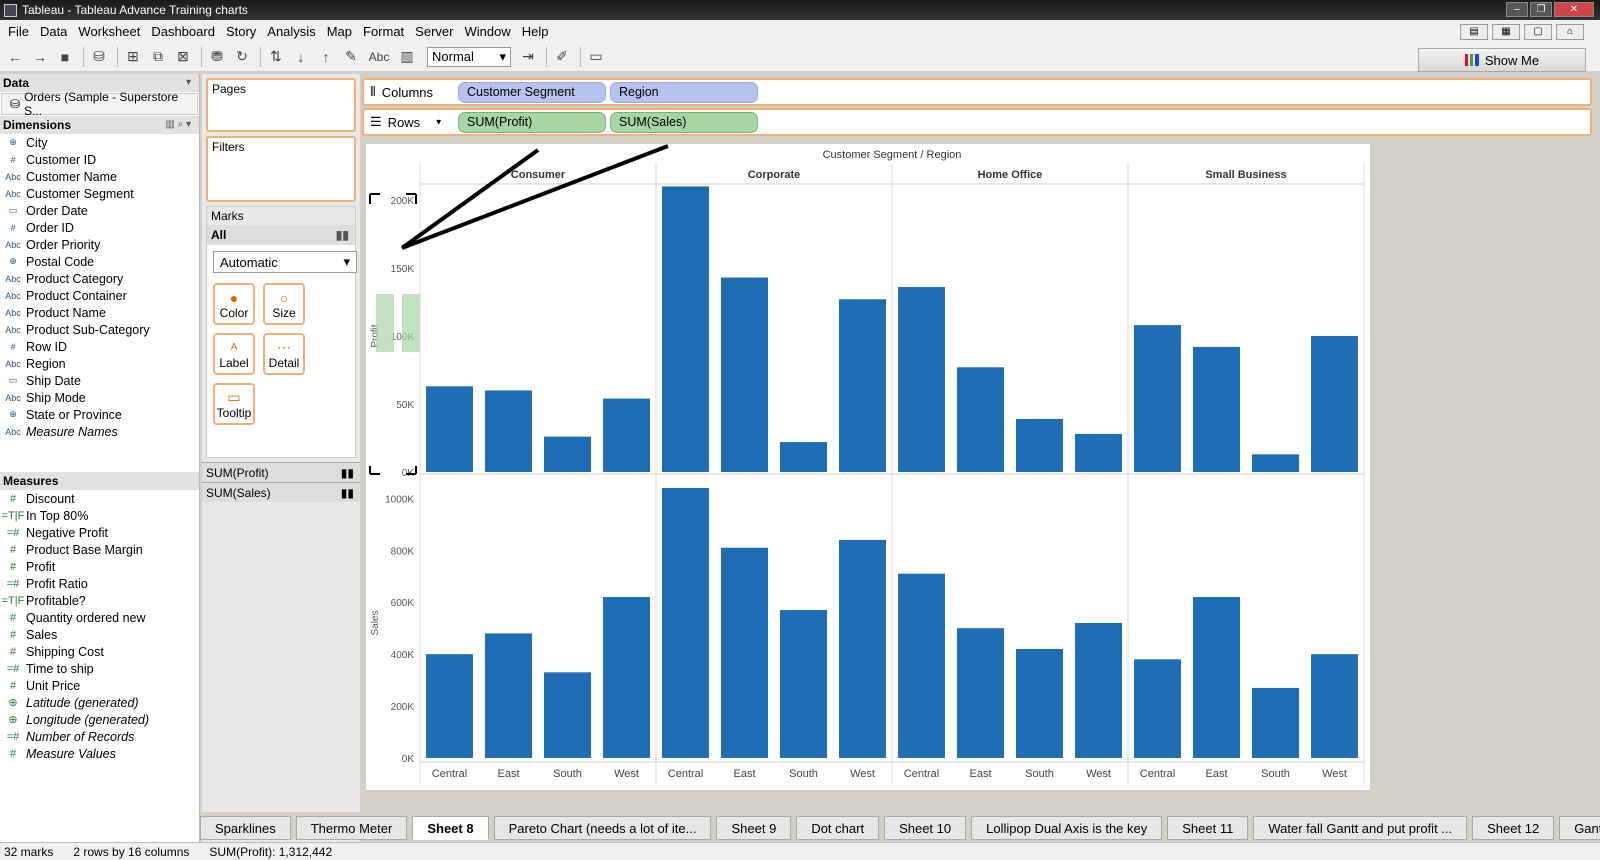 The height and width of the screenshot is (860, 1600). Describe the element at coordinates (1506, 32) in the screenshot. I see `sheet-sorter-icon: ▦` at that location.